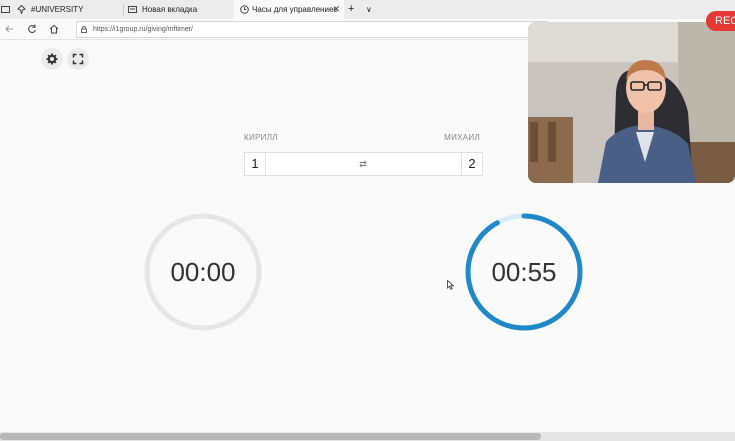 This screenshot has width=735, height=441. I want to click on timer-left: 00:00, so click(203, 272).